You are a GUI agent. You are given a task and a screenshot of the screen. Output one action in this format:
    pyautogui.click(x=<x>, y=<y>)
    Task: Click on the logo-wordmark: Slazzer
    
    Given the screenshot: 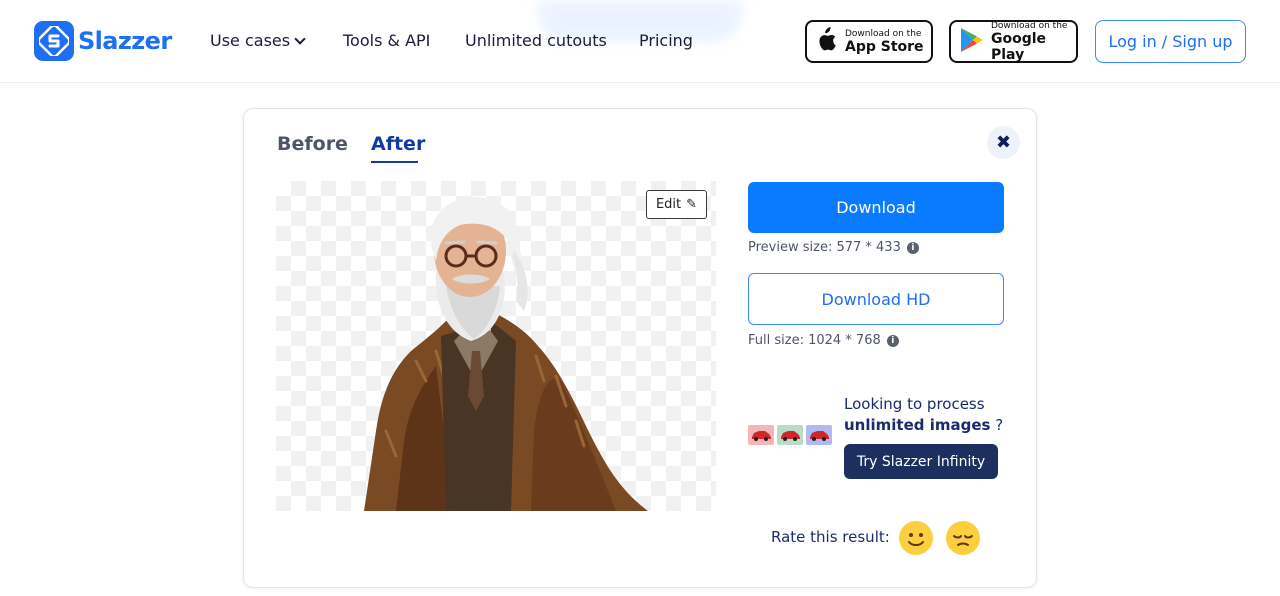 What is the action you would take?
    pyautogui.click(x=125, y=41)
    